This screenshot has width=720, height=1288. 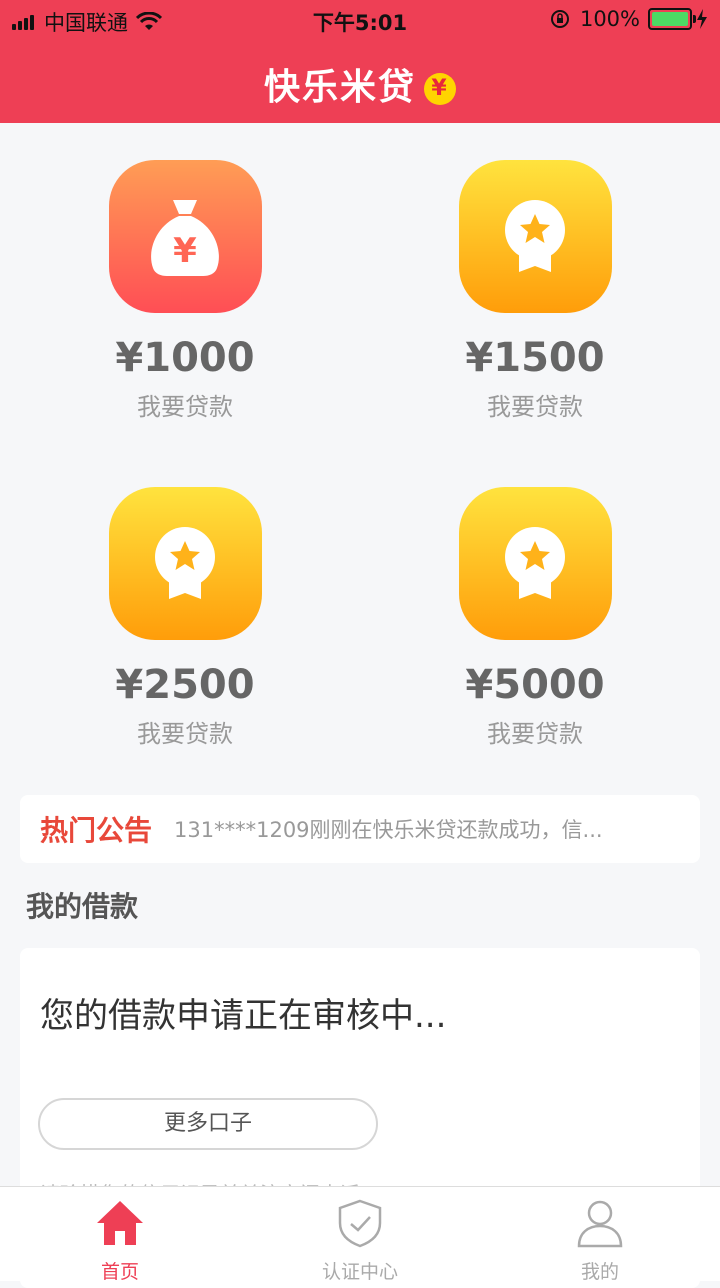 What do you see at coordinates (339, 87) in the screenshot?
I see `app-title: 快乐米贷` at bounding box center [339, 87].